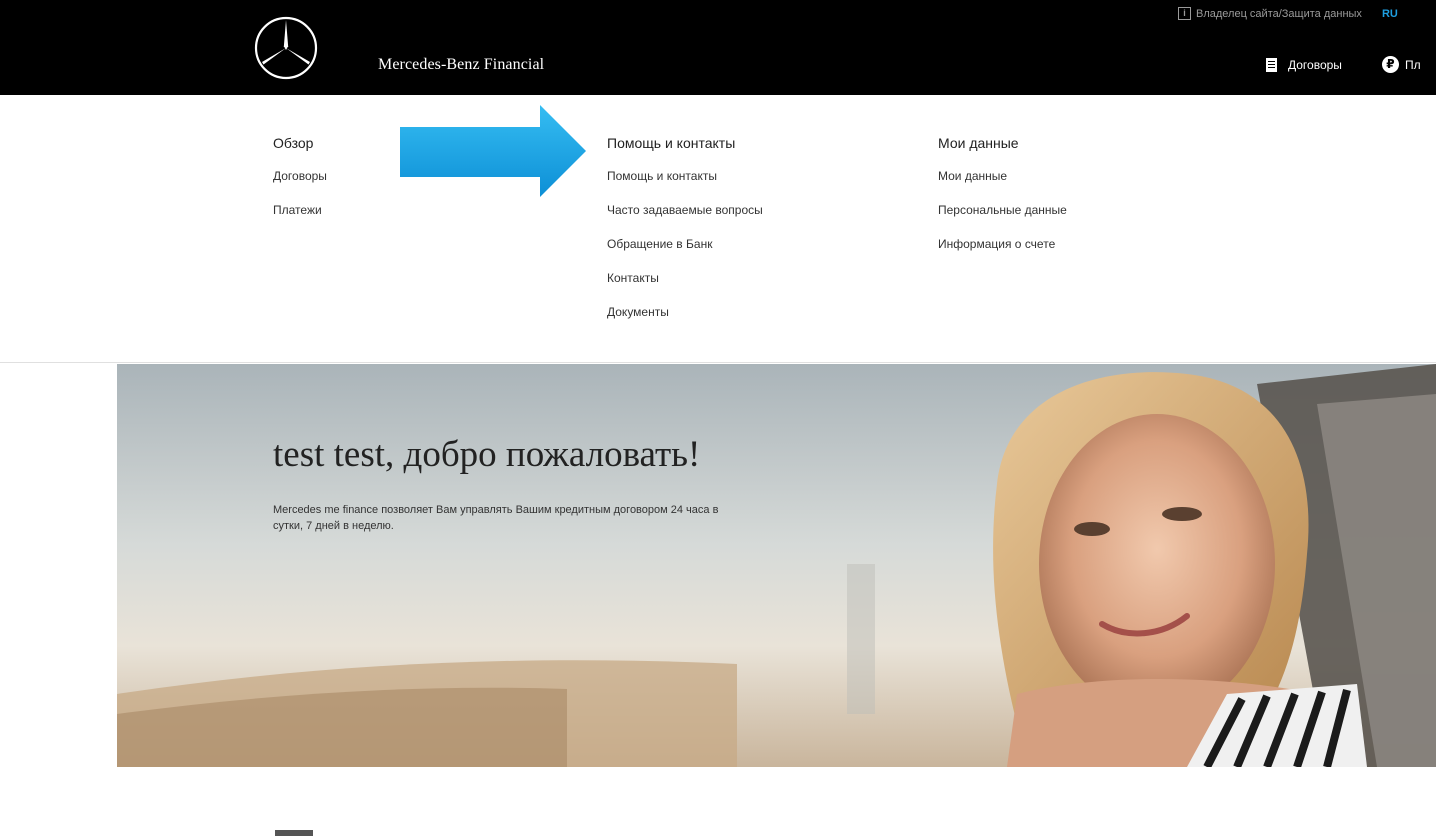 This screenshot has width=1436, height=836. I want to click on mercedes-star-icon, so click(286, 48).